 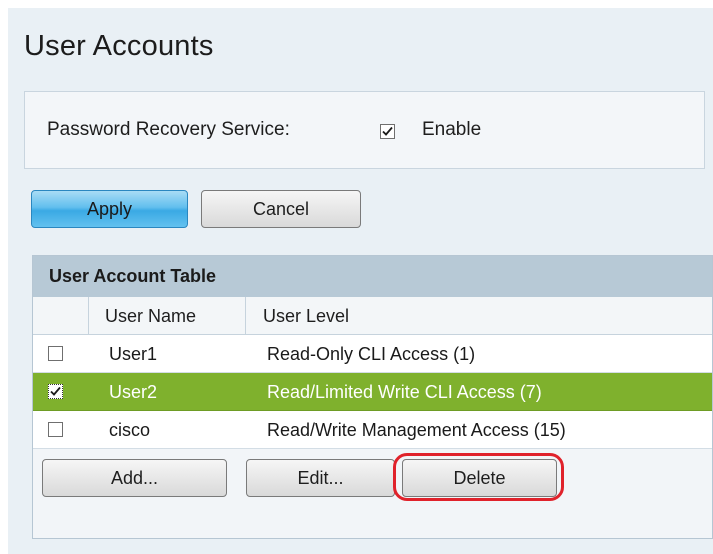 What do you see at coordinates (130, 430) in the screenshot?
I see `user-name-cell: cisco` at bounding box center [130, 430].